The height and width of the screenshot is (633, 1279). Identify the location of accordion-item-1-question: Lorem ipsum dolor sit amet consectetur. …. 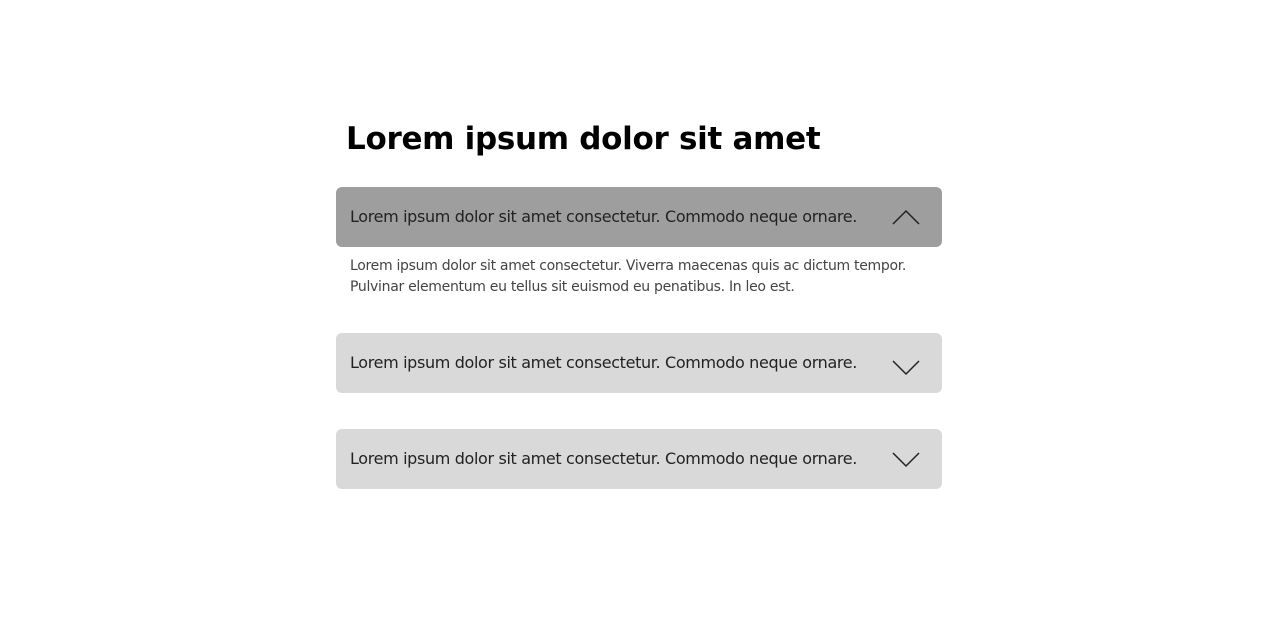
(604, 216).